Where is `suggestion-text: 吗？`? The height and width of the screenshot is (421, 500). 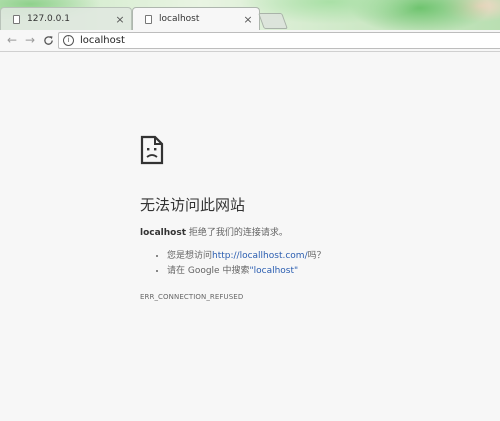
suggestion-text: 吗？ is located at coordinates (316, 256).